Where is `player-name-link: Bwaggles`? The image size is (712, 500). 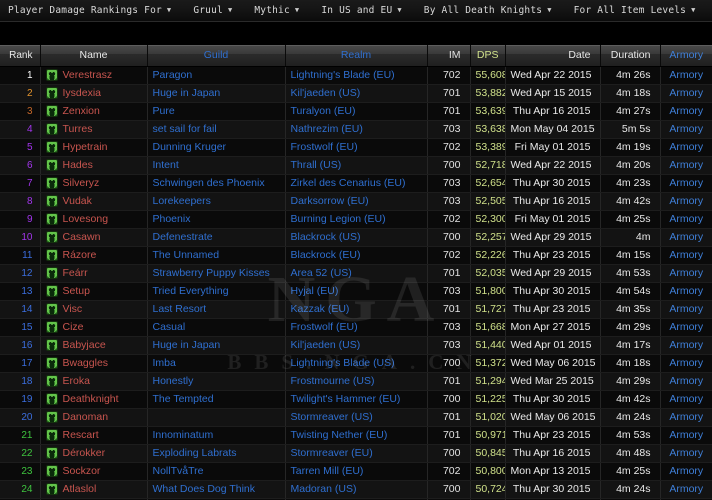
player-name-link: Bwaggles is located at coordinates (86, 363).